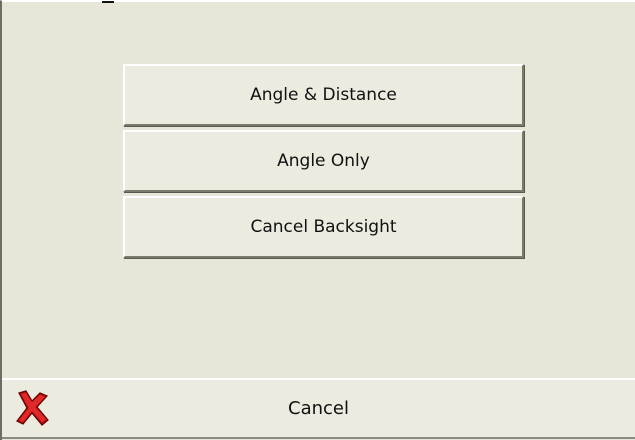 The image size is (635, 440). What do you see at coordinates (323, 227) in the screenshot?
I see `cancel-backsight-button: Cancel Backsight` at bounding box center [323, 227].